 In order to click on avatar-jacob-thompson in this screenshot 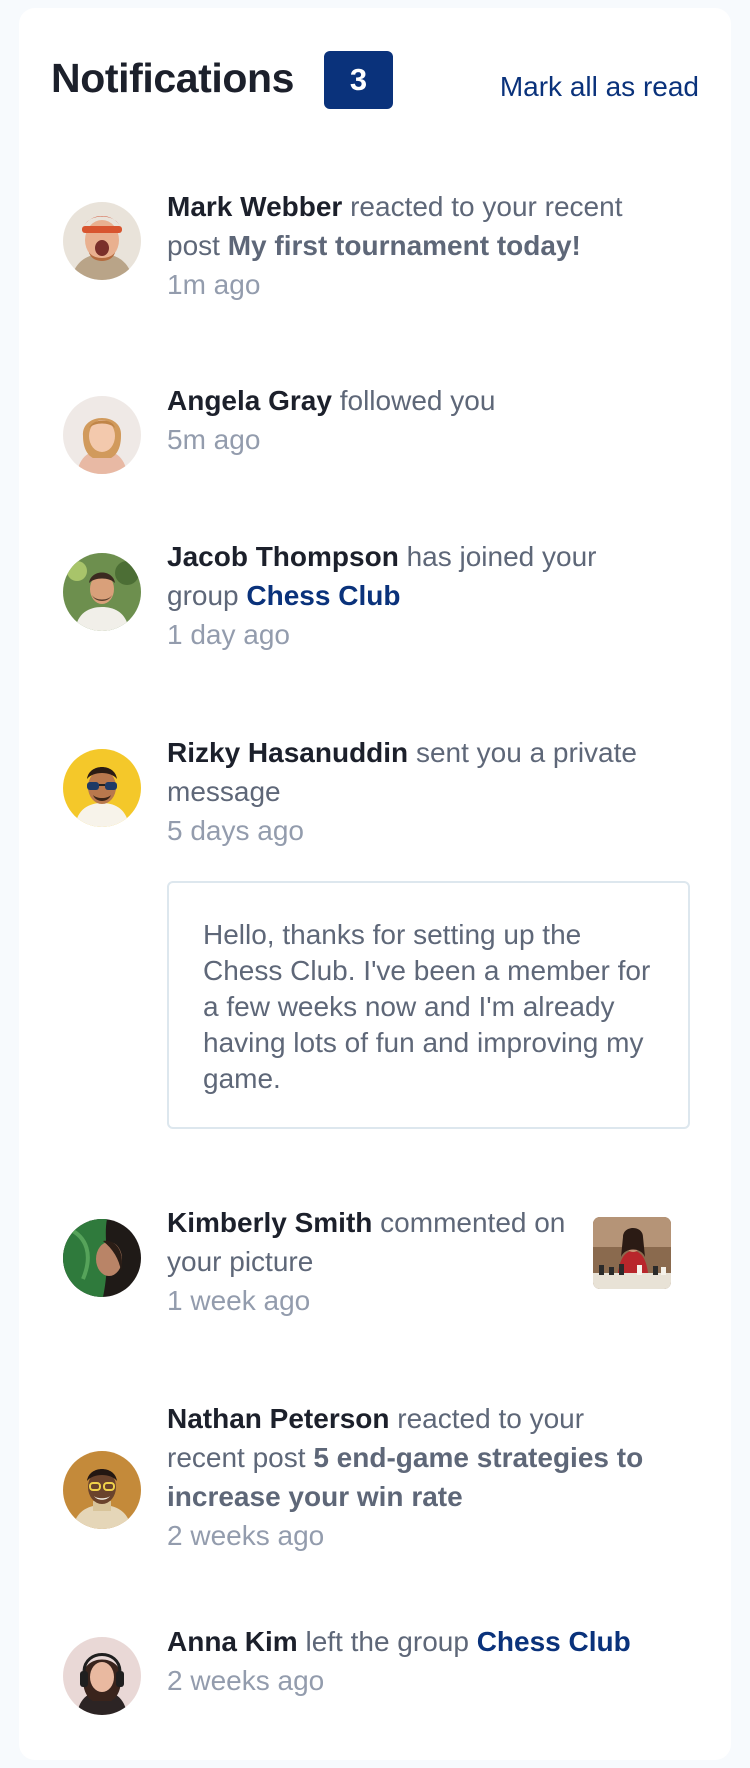, I will do `click(102, 592)`.